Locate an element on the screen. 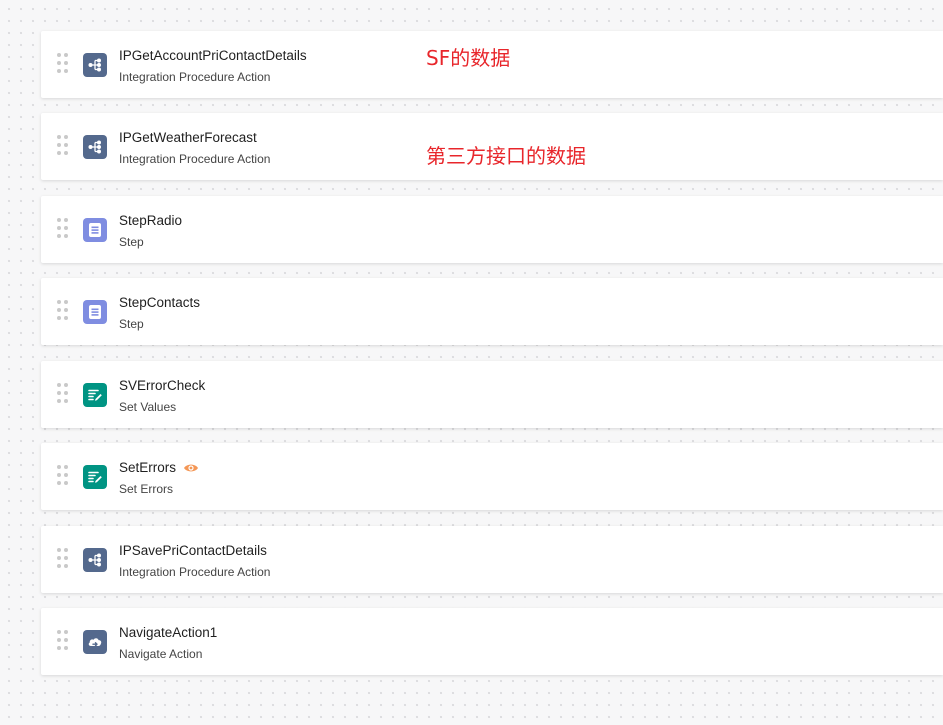 The width and height of the screenshot is (943, 725). step-type: Set Errors is located at coordinates (146, 489).